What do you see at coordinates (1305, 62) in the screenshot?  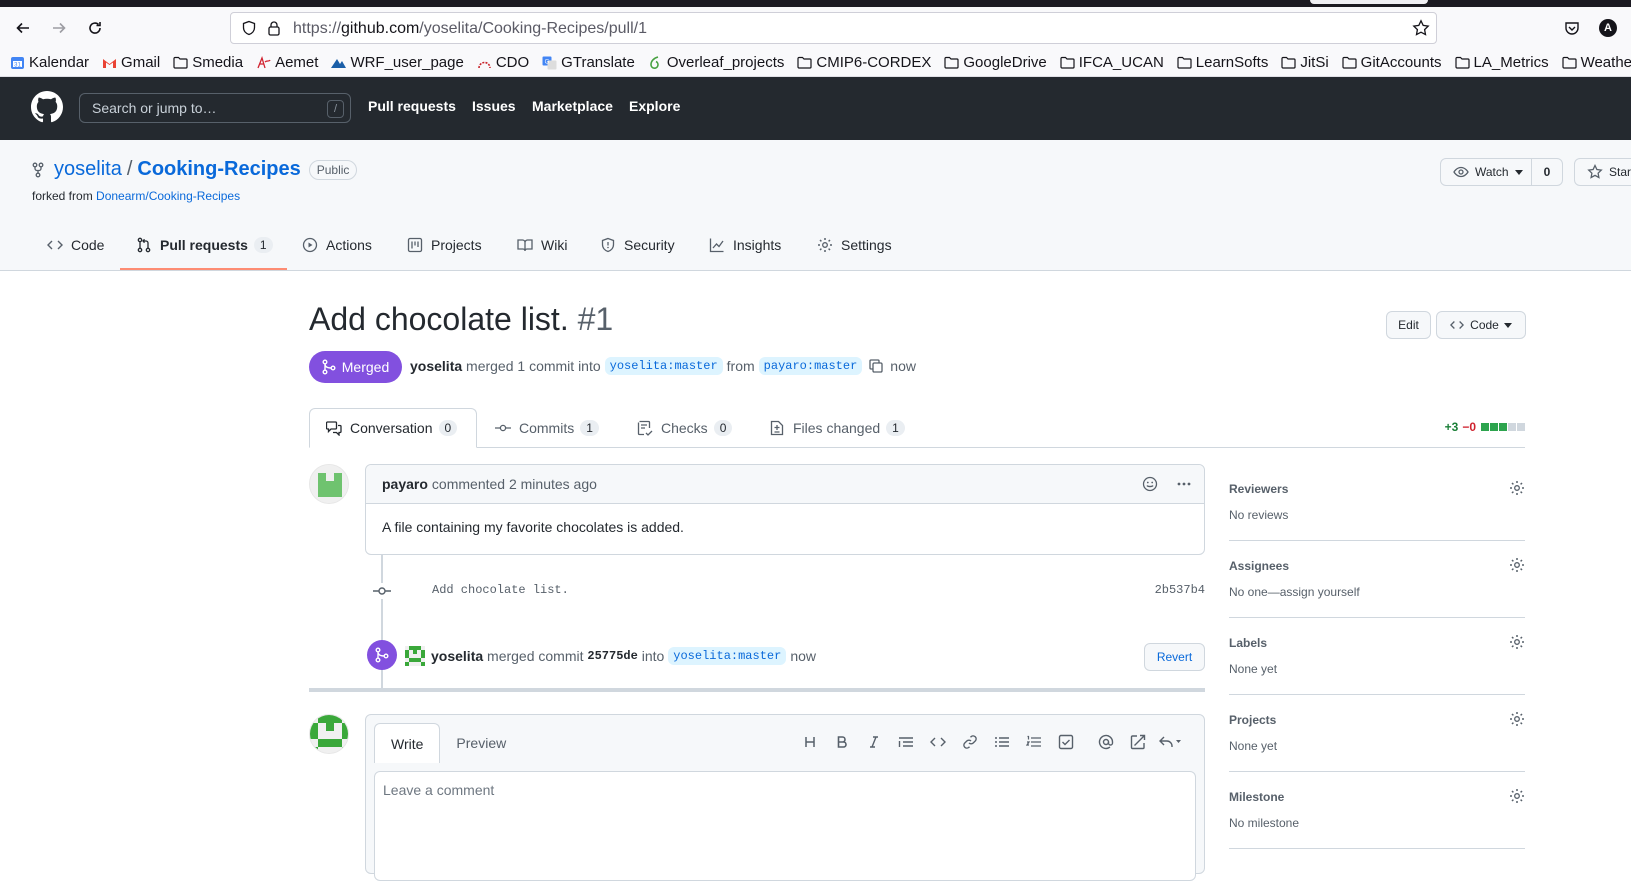 I see `bookmark-jitsi: JitSi` at bounding box center [1305, 62].